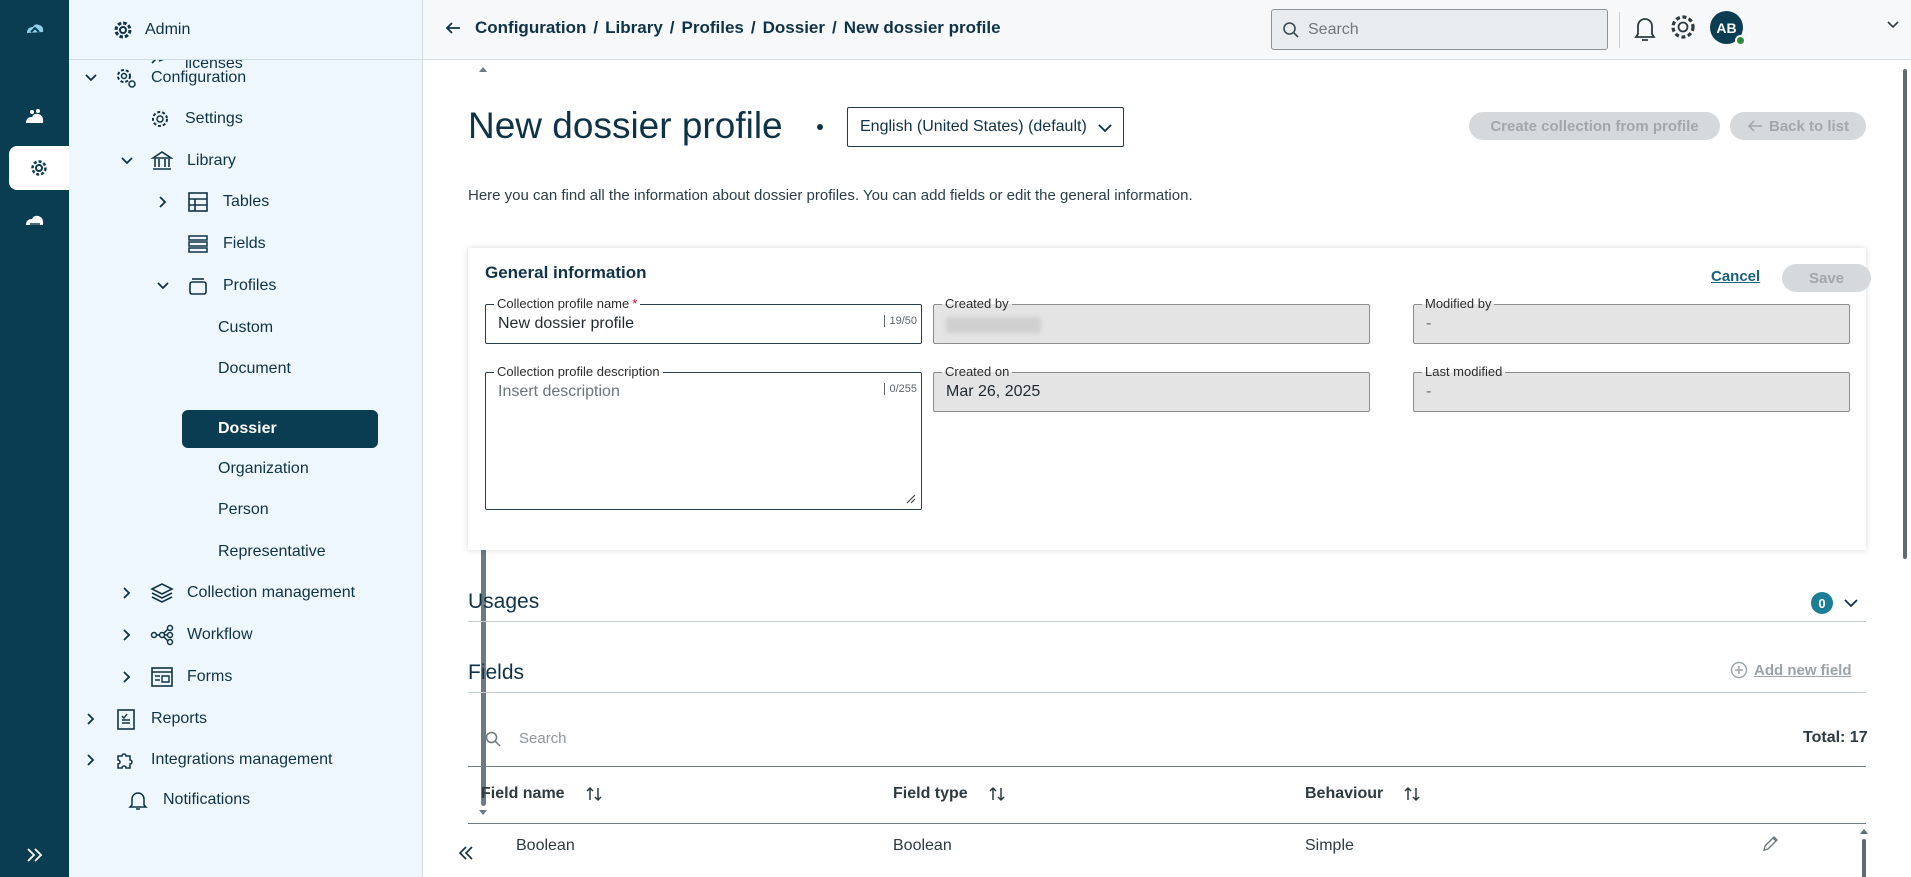 This screenshot has width=1911, height=877. Describe the element at coordinates (144, 719) in the screenshot. I see `sidebar-item-reports: Reports` at that location.